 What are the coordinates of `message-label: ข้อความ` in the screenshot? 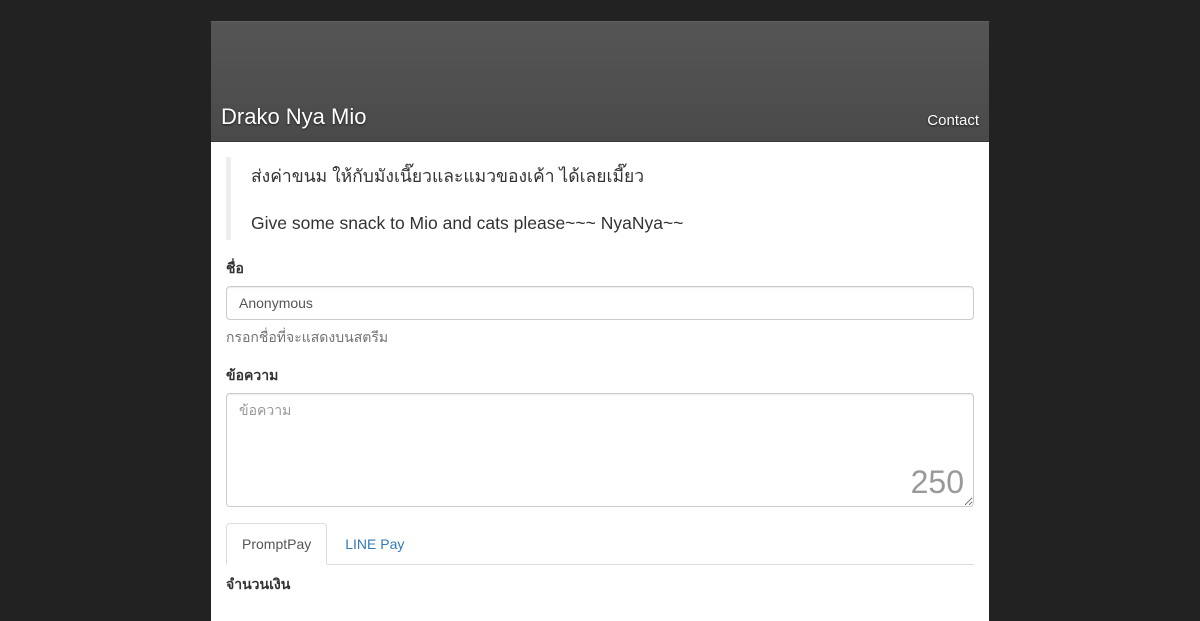 It's located at (252, 374).